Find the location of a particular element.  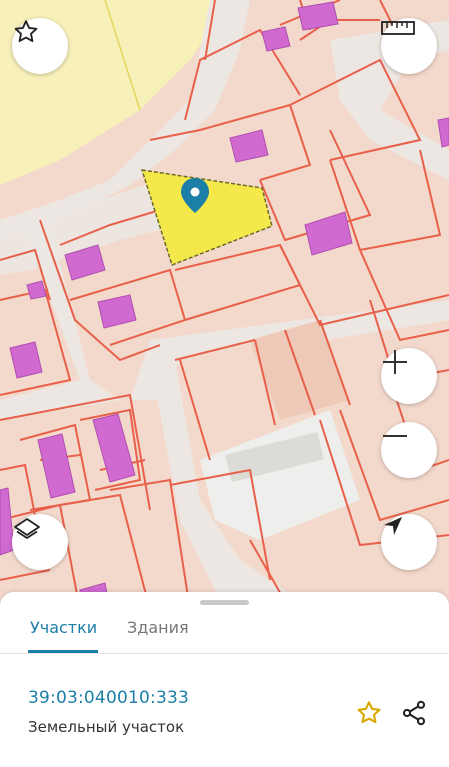

my-location-button is located at coordinates (409, 542).